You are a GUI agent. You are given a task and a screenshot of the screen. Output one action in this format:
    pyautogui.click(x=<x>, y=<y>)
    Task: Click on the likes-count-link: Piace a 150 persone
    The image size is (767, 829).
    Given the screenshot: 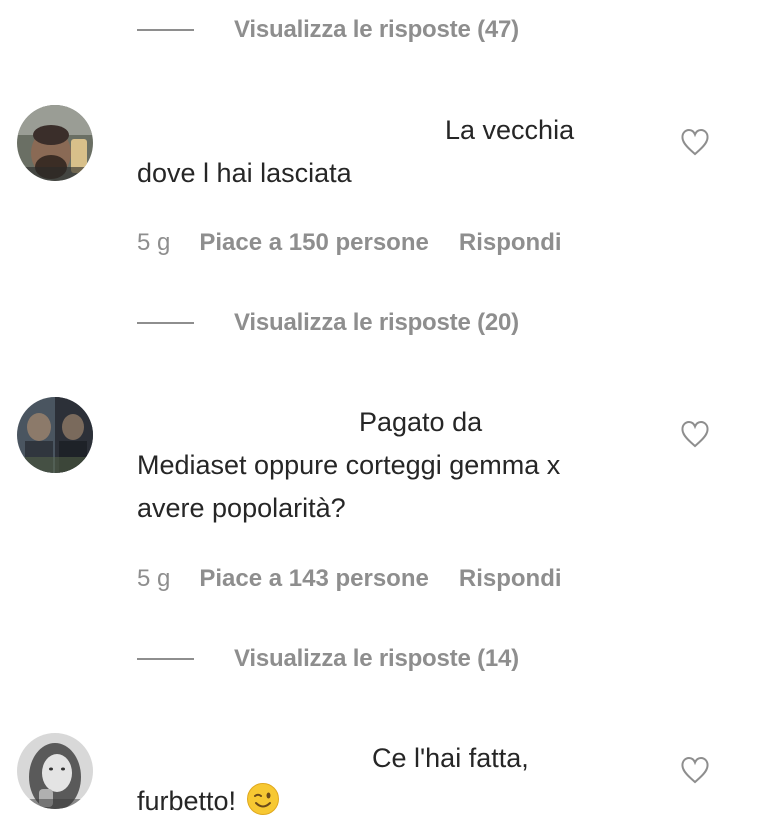 What is the action you would take?
    pyautogui.click(x=313, y=243)
    